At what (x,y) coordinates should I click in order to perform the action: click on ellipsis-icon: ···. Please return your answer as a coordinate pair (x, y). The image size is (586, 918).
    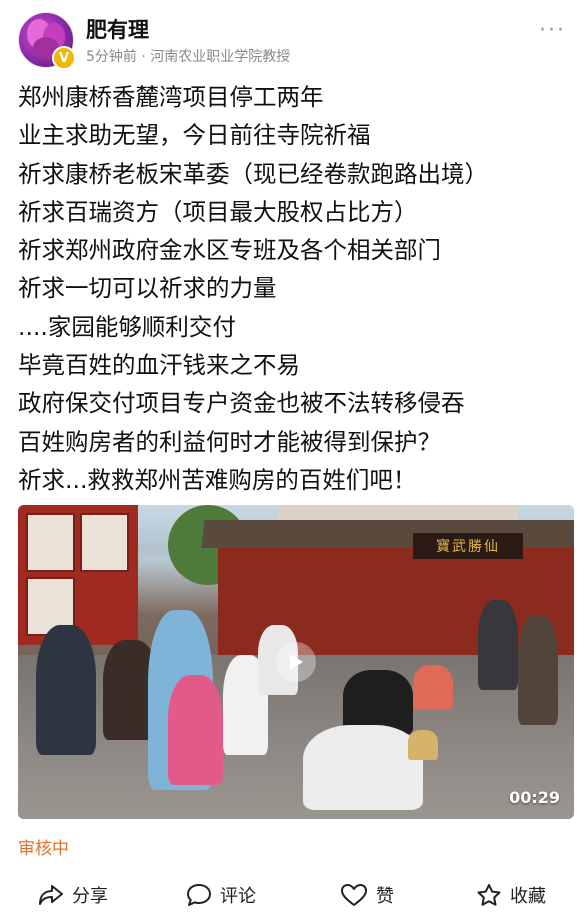
    Looking at the image, I should click on (552, 30).